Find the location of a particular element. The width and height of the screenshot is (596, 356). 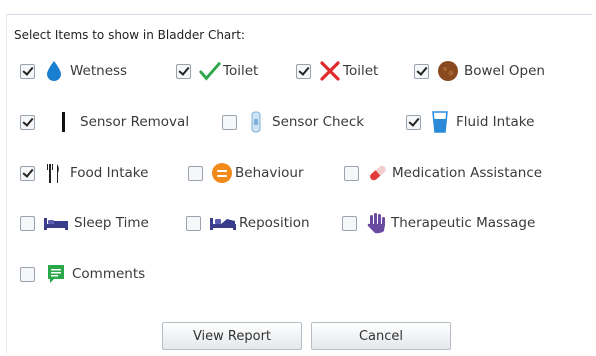

glass-icon is located at coordinates (440, 122).